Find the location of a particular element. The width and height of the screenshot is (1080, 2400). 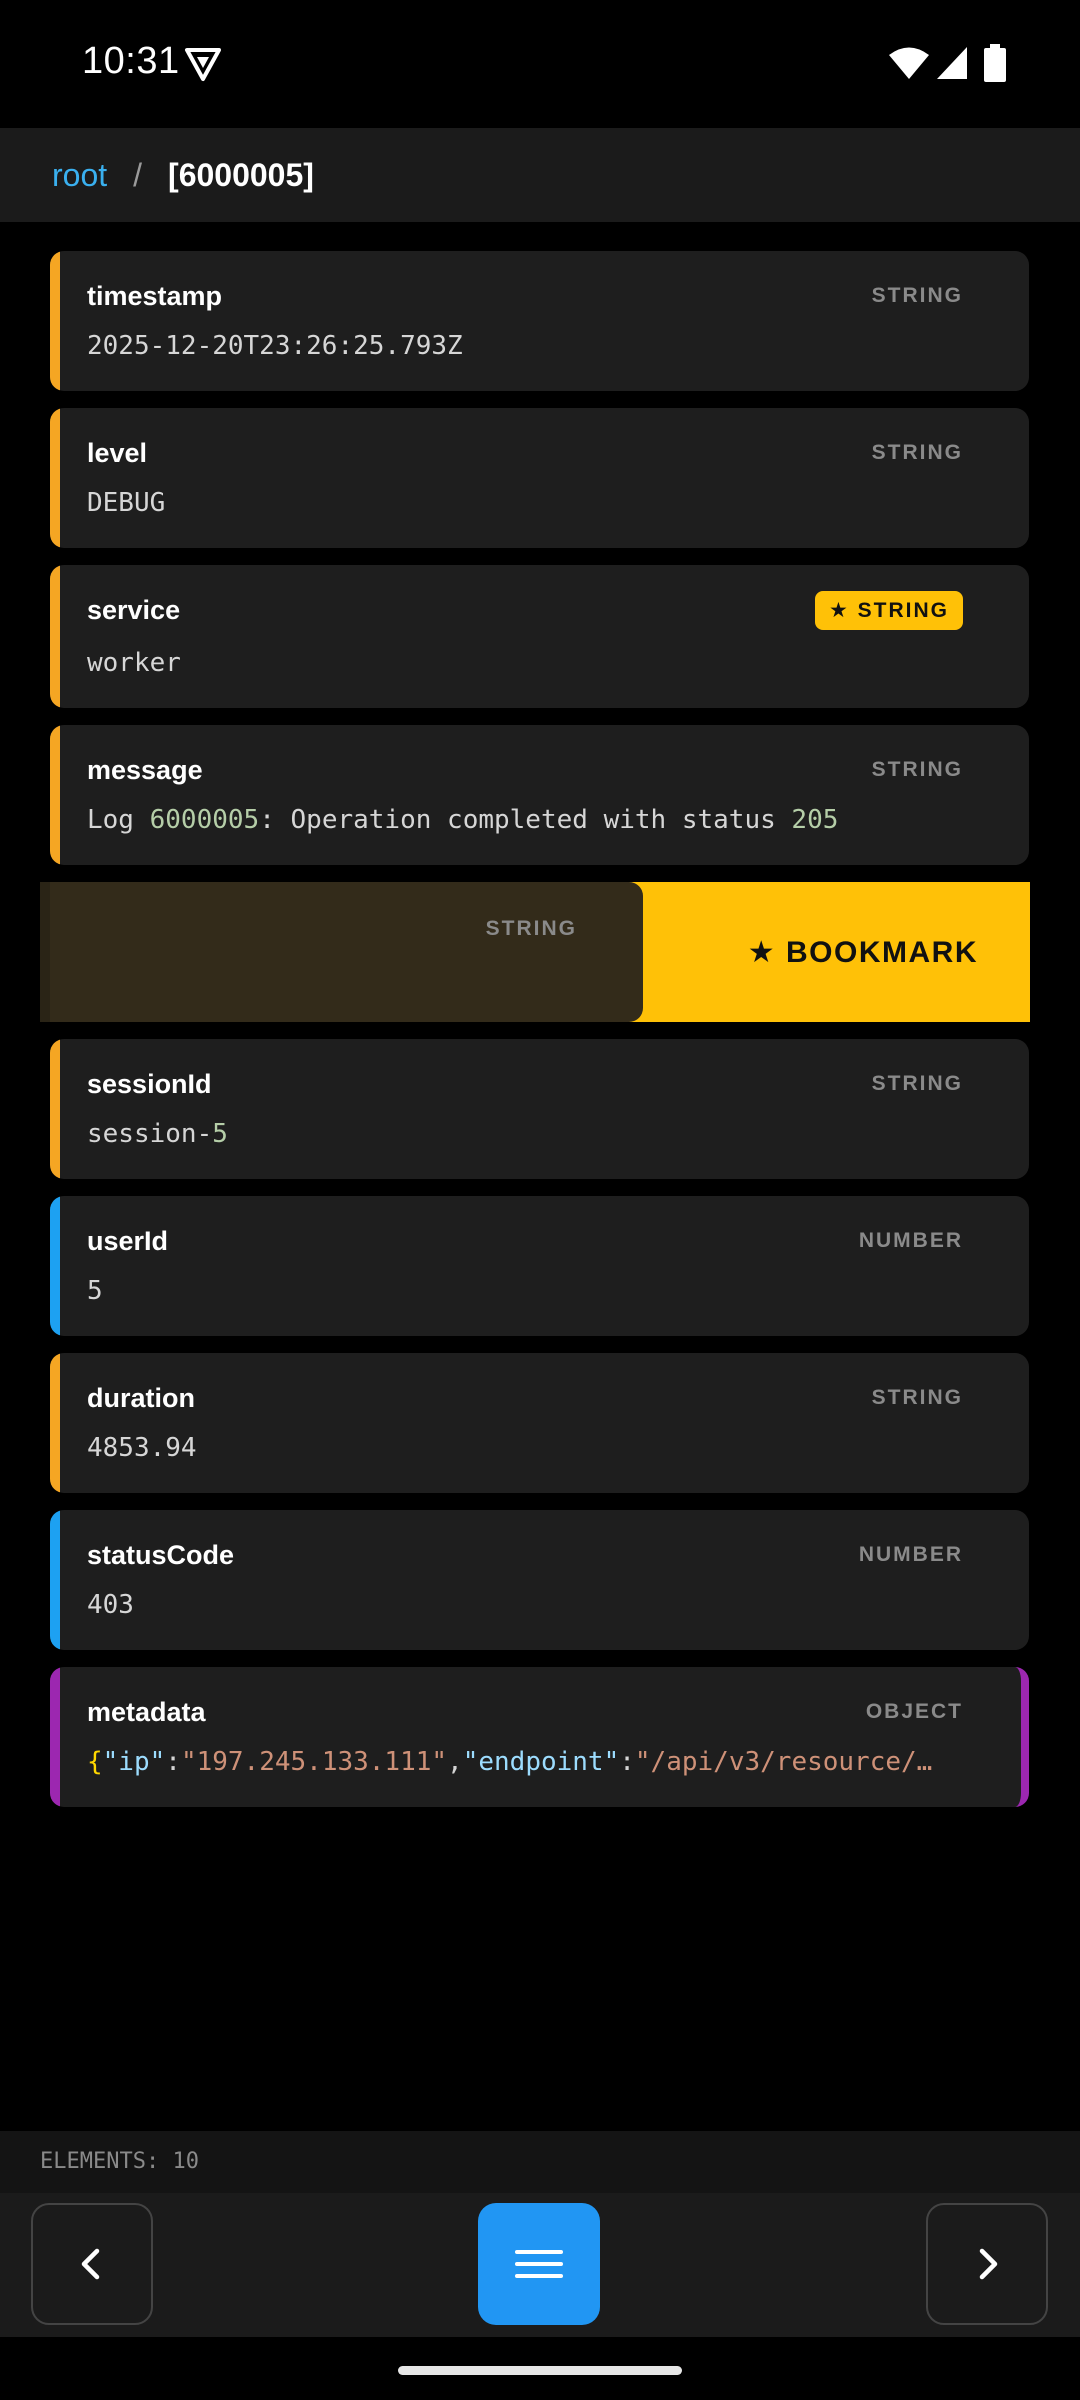

bottom-nav is located at coordinates (540, 2265).